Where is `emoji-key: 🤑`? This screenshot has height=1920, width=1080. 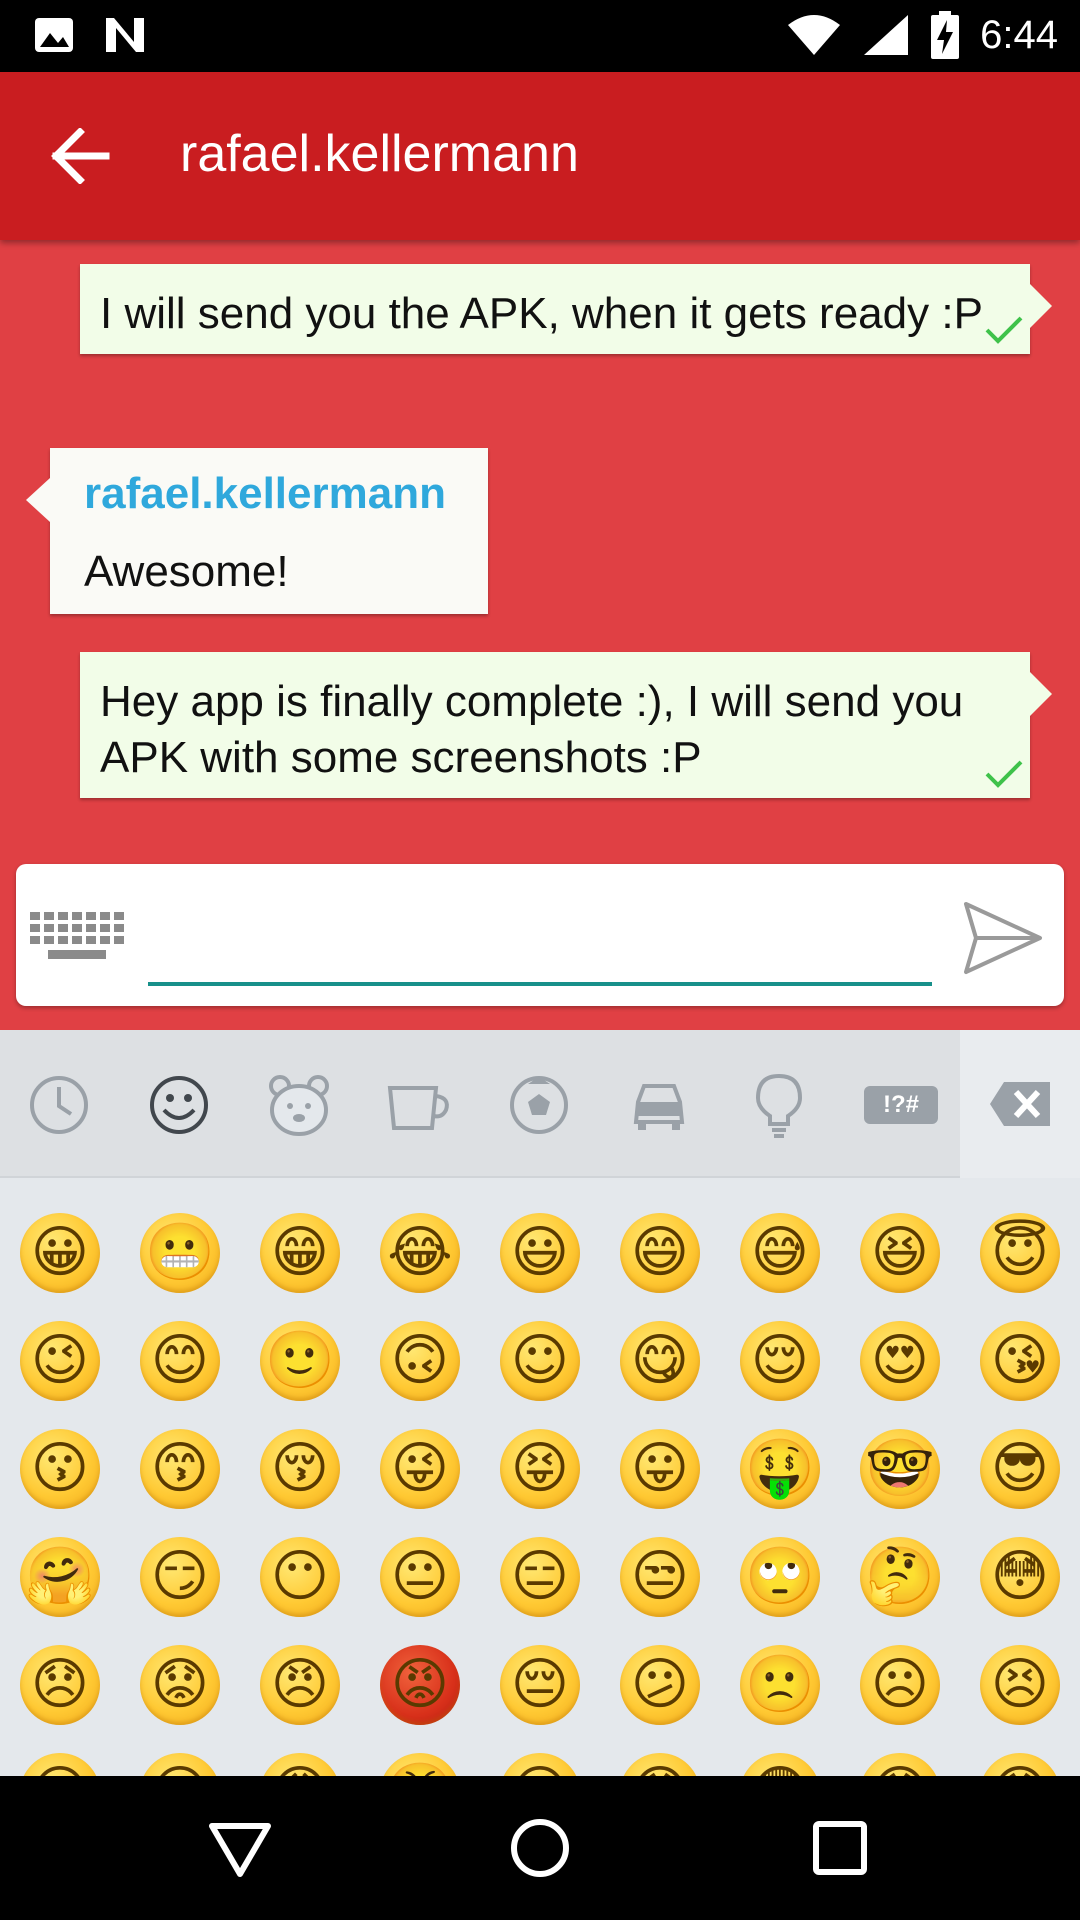 emoji-key: 🤑 is located at coordinates (780, 1469).